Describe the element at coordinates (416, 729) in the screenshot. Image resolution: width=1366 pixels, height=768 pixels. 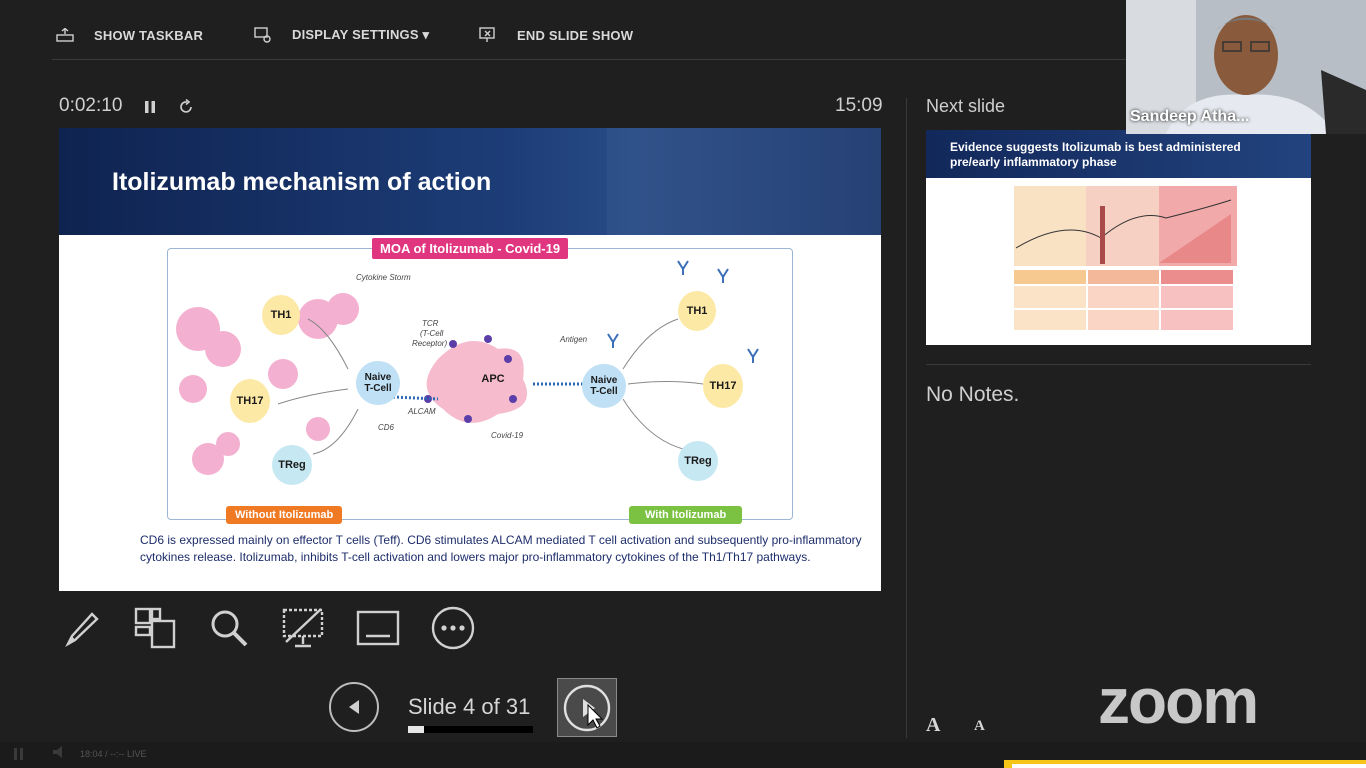
I see `slide-progress-fill` at that location.